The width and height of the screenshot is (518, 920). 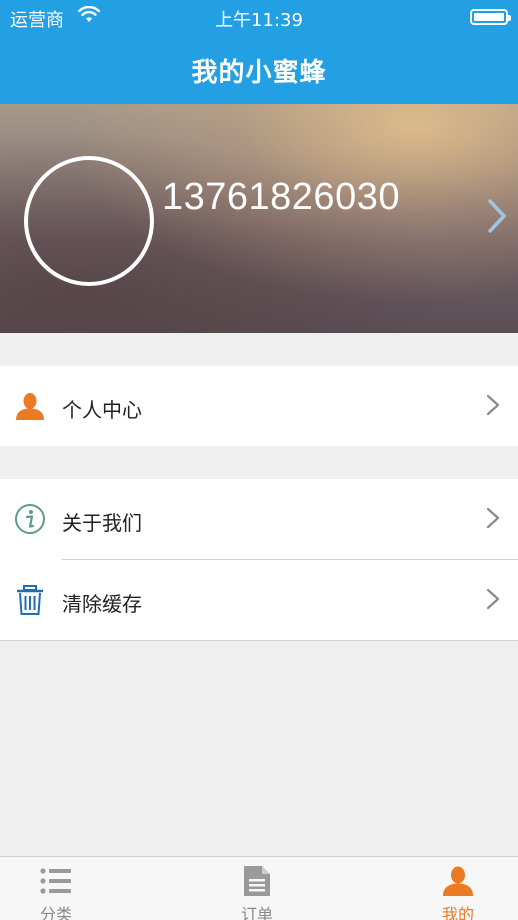 What do you see at coordinates (102, 410) in the screenshot?
I see `menu-label: 个人中心` at bounding box center [102, 410].